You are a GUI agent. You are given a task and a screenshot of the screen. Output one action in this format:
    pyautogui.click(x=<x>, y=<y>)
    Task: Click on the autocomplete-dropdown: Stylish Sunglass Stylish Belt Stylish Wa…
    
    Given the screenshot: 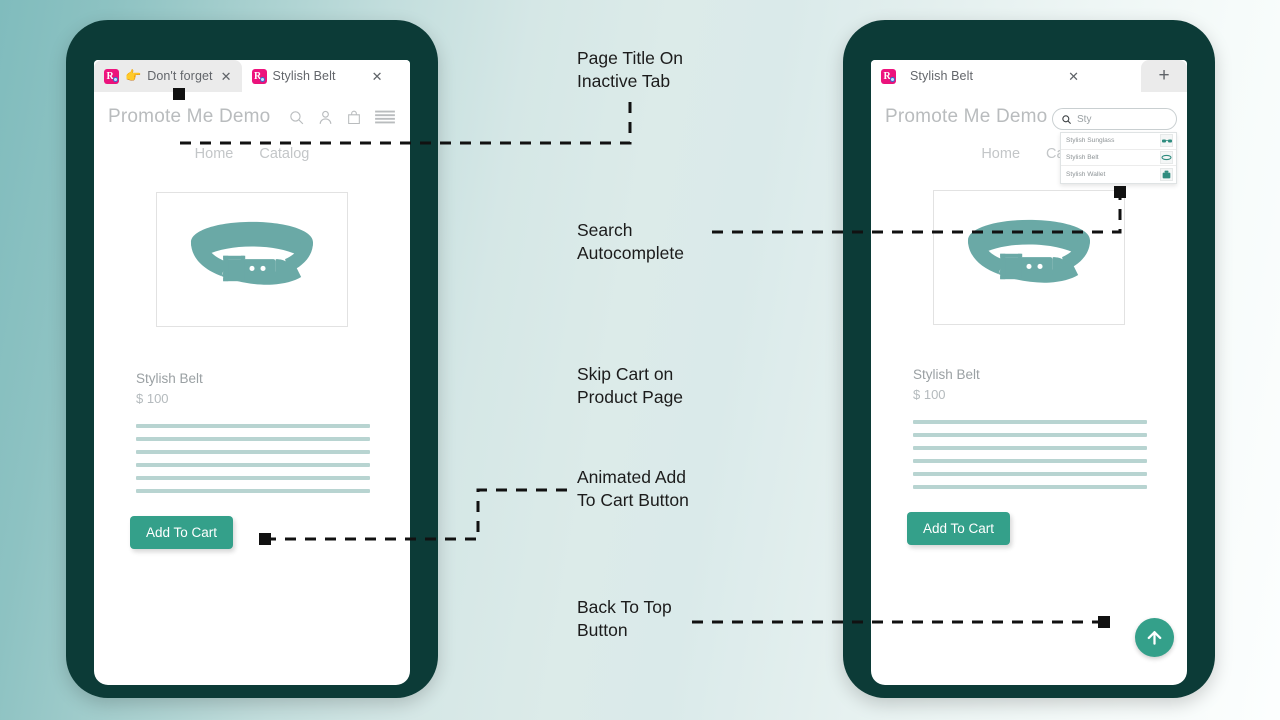 What is the action you would take?
    pyautogui.click(x=1118, y=158)
    